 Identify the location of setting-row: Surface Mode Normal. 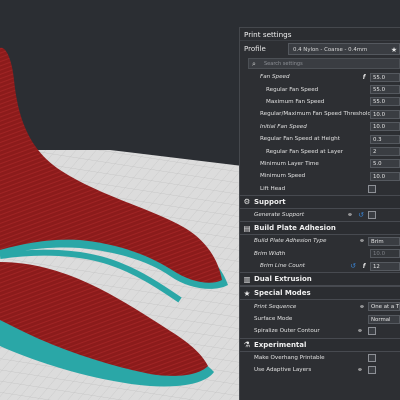
(320, 319).